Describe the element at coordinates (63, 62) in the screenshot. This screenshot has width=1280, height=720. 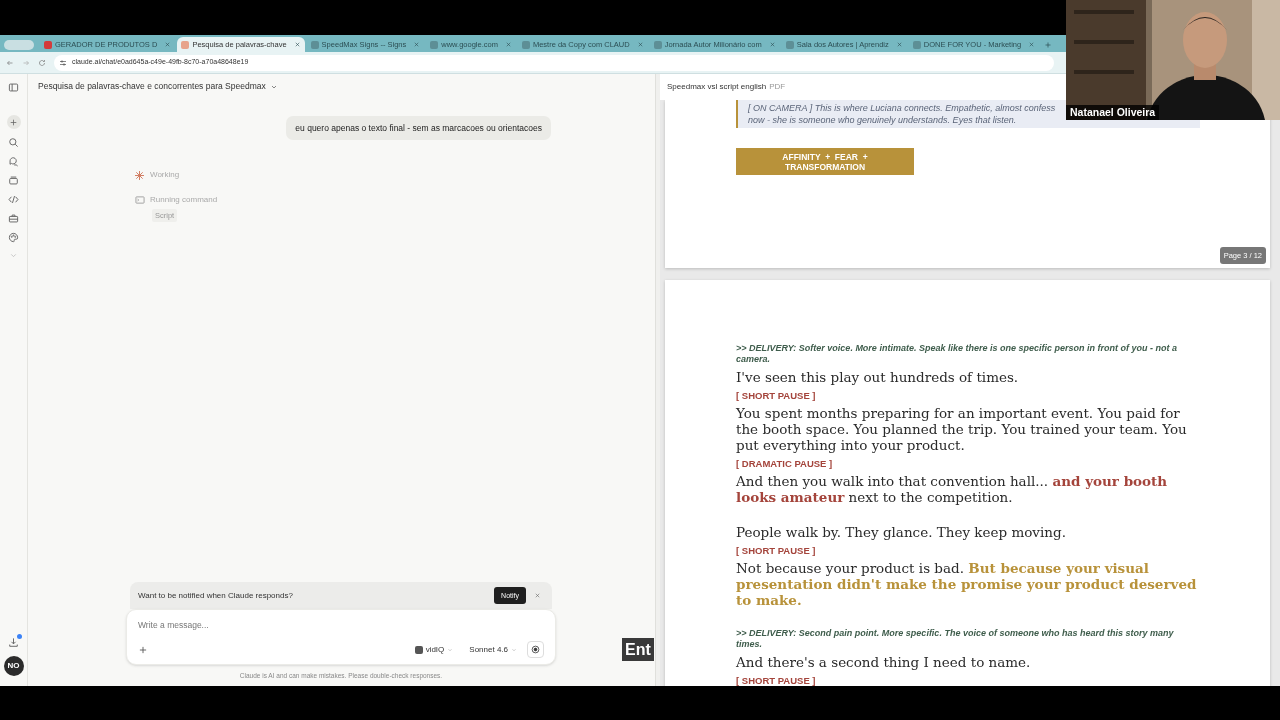
I see `site-settings-icon` at that location.